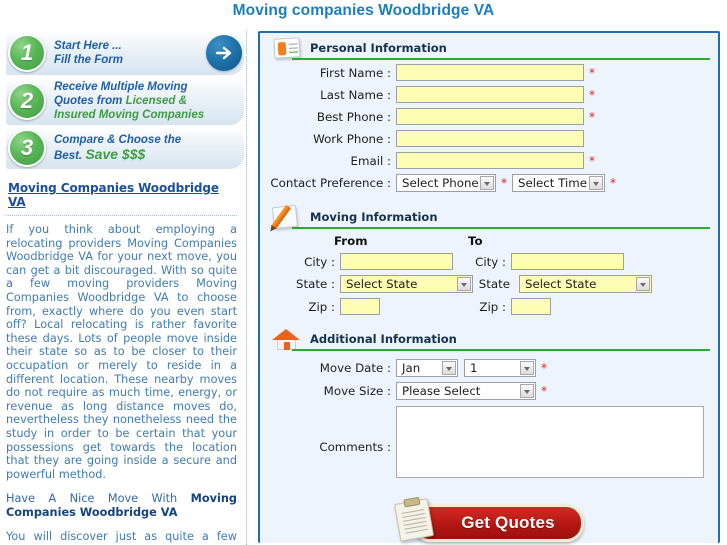 The image size is (727, 545). Describe the element at coordinates (489, 339) in the screenshot. I see `section-header-additional: Additional Information` at that location.